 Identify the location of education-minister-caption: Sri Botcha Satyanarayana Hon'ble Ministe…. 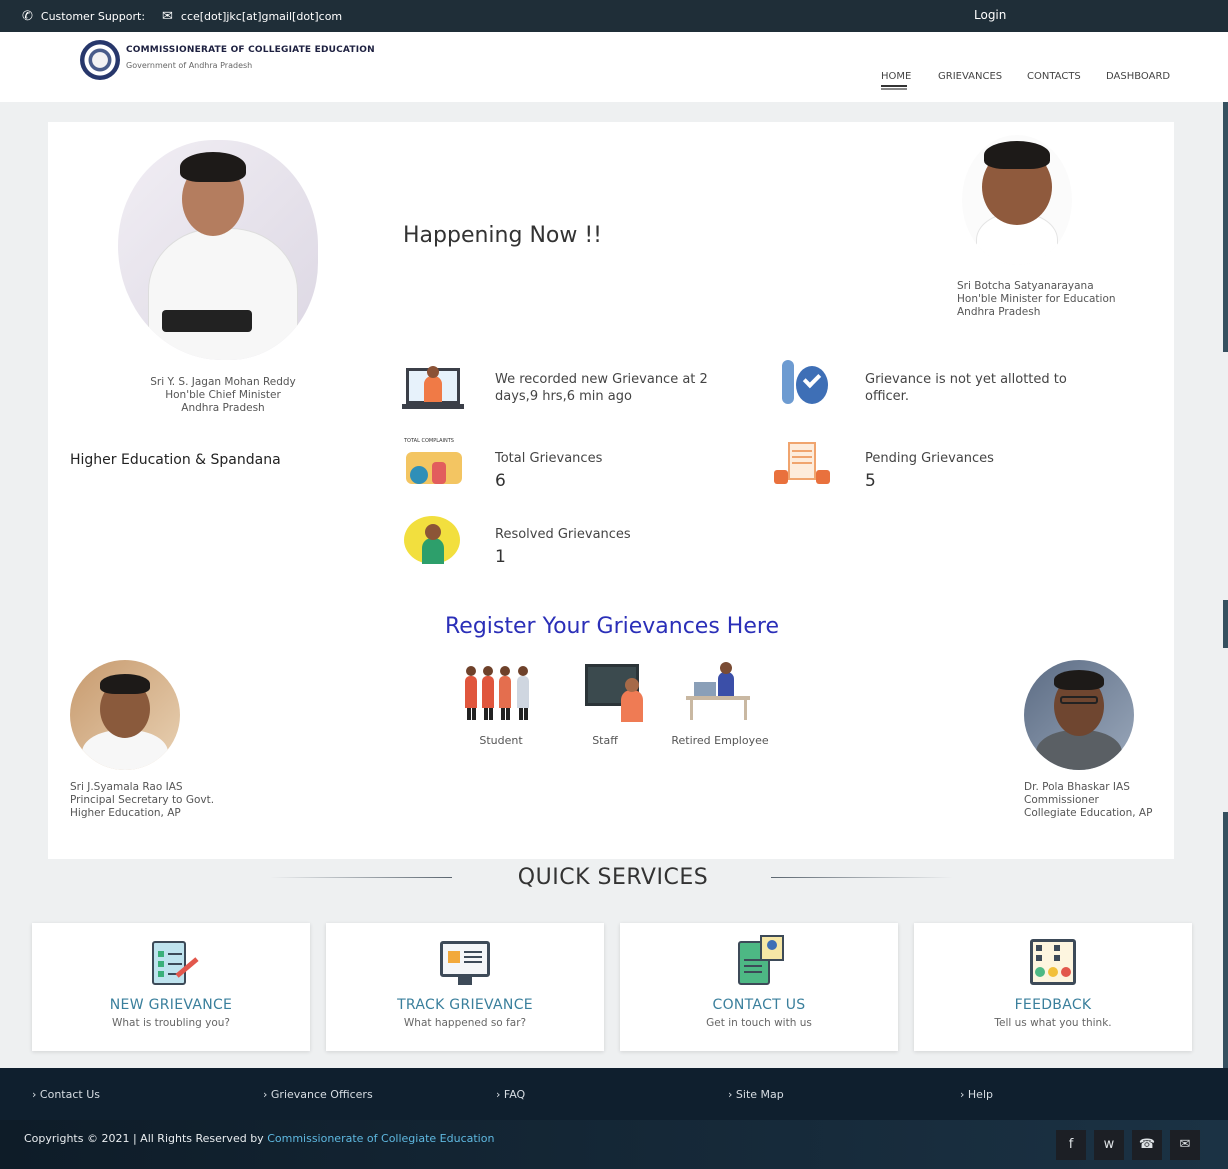
(1036, 299).